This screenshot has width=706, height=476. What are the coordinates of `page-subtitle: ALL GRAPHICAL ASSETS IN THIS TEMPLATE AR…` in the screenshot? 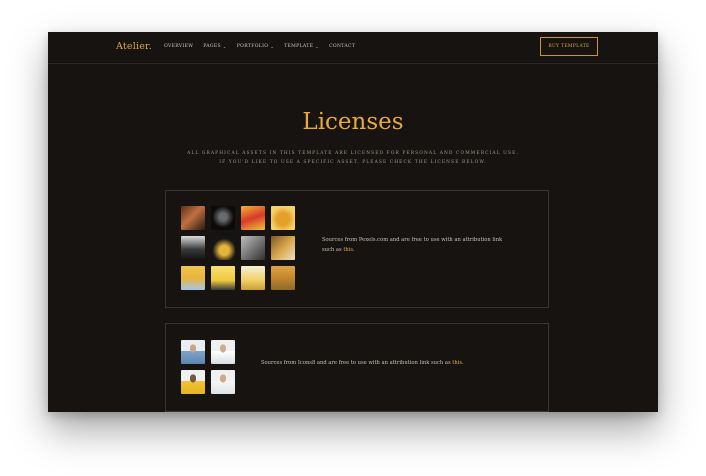 It's located at (353, 158).